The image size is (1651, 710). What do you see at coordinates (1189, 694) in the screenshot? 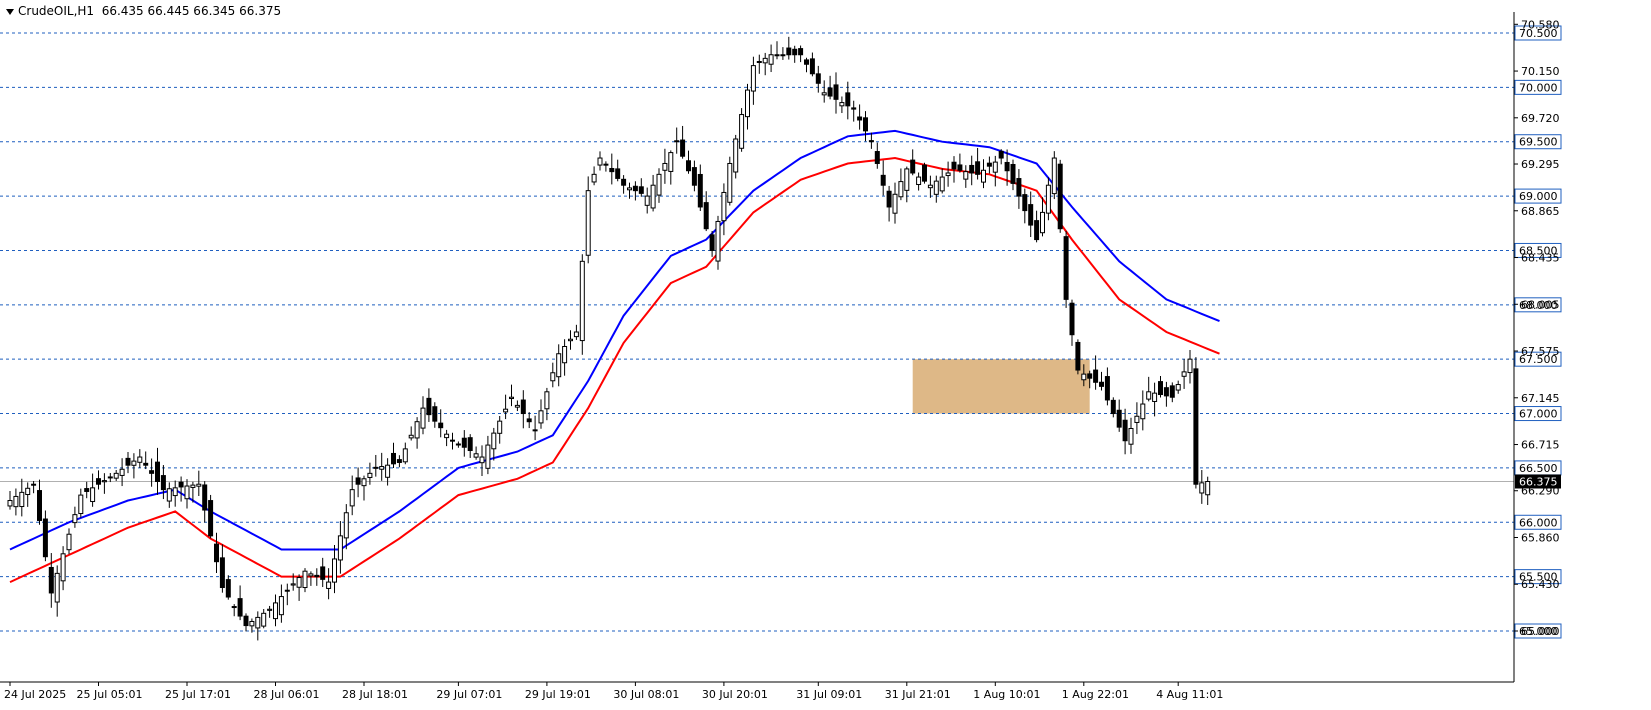
I see `time-label: 4 Aug 11:01` at bounding box center [1189, 694].